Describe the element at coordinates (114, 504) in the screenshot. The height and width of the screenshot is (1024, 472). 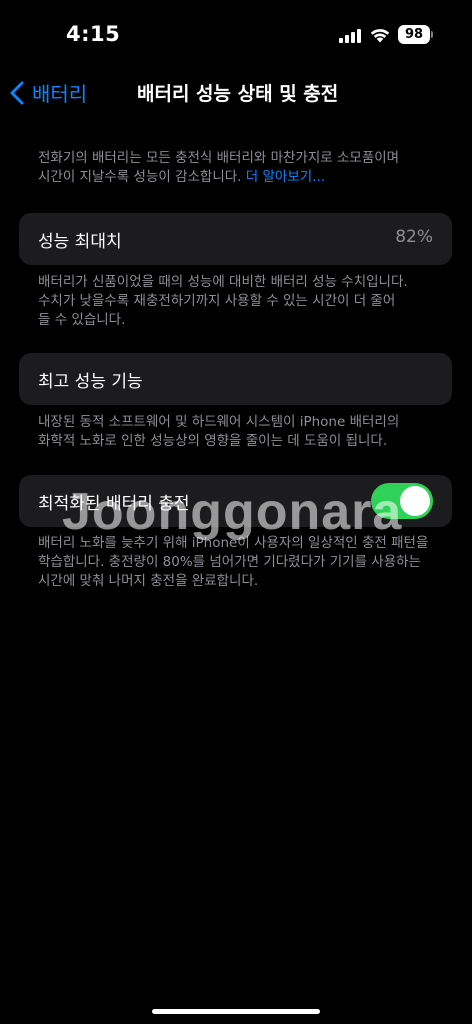
I see `optimized-charging-label: 최적화된 배터리 충전` at that location.